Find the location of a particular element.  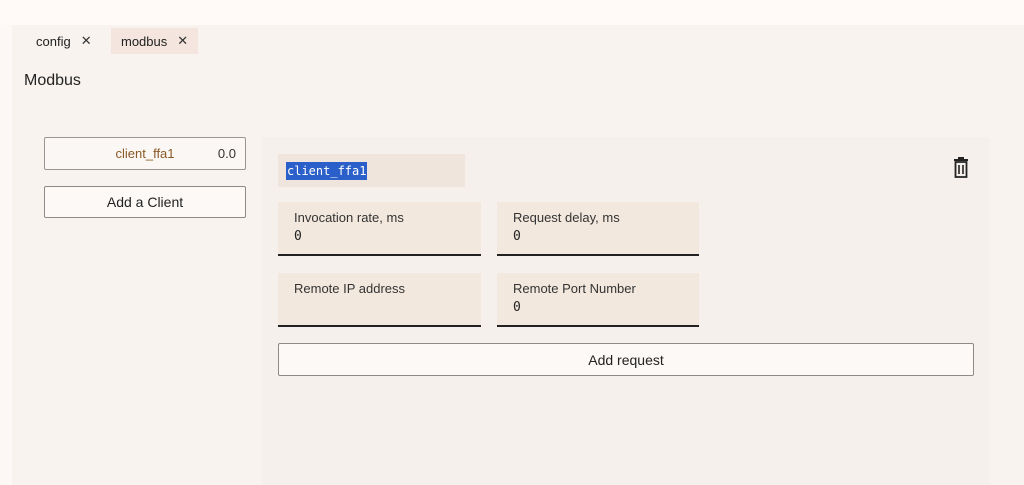

trash-icon is located at coordinates (961, 168).